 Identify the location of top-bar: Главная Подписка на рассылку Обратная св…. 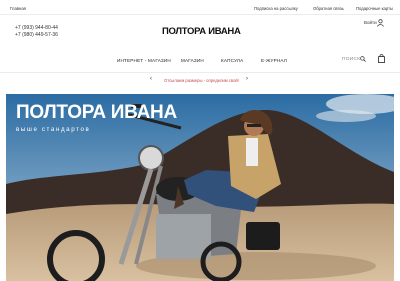
(200, 7).